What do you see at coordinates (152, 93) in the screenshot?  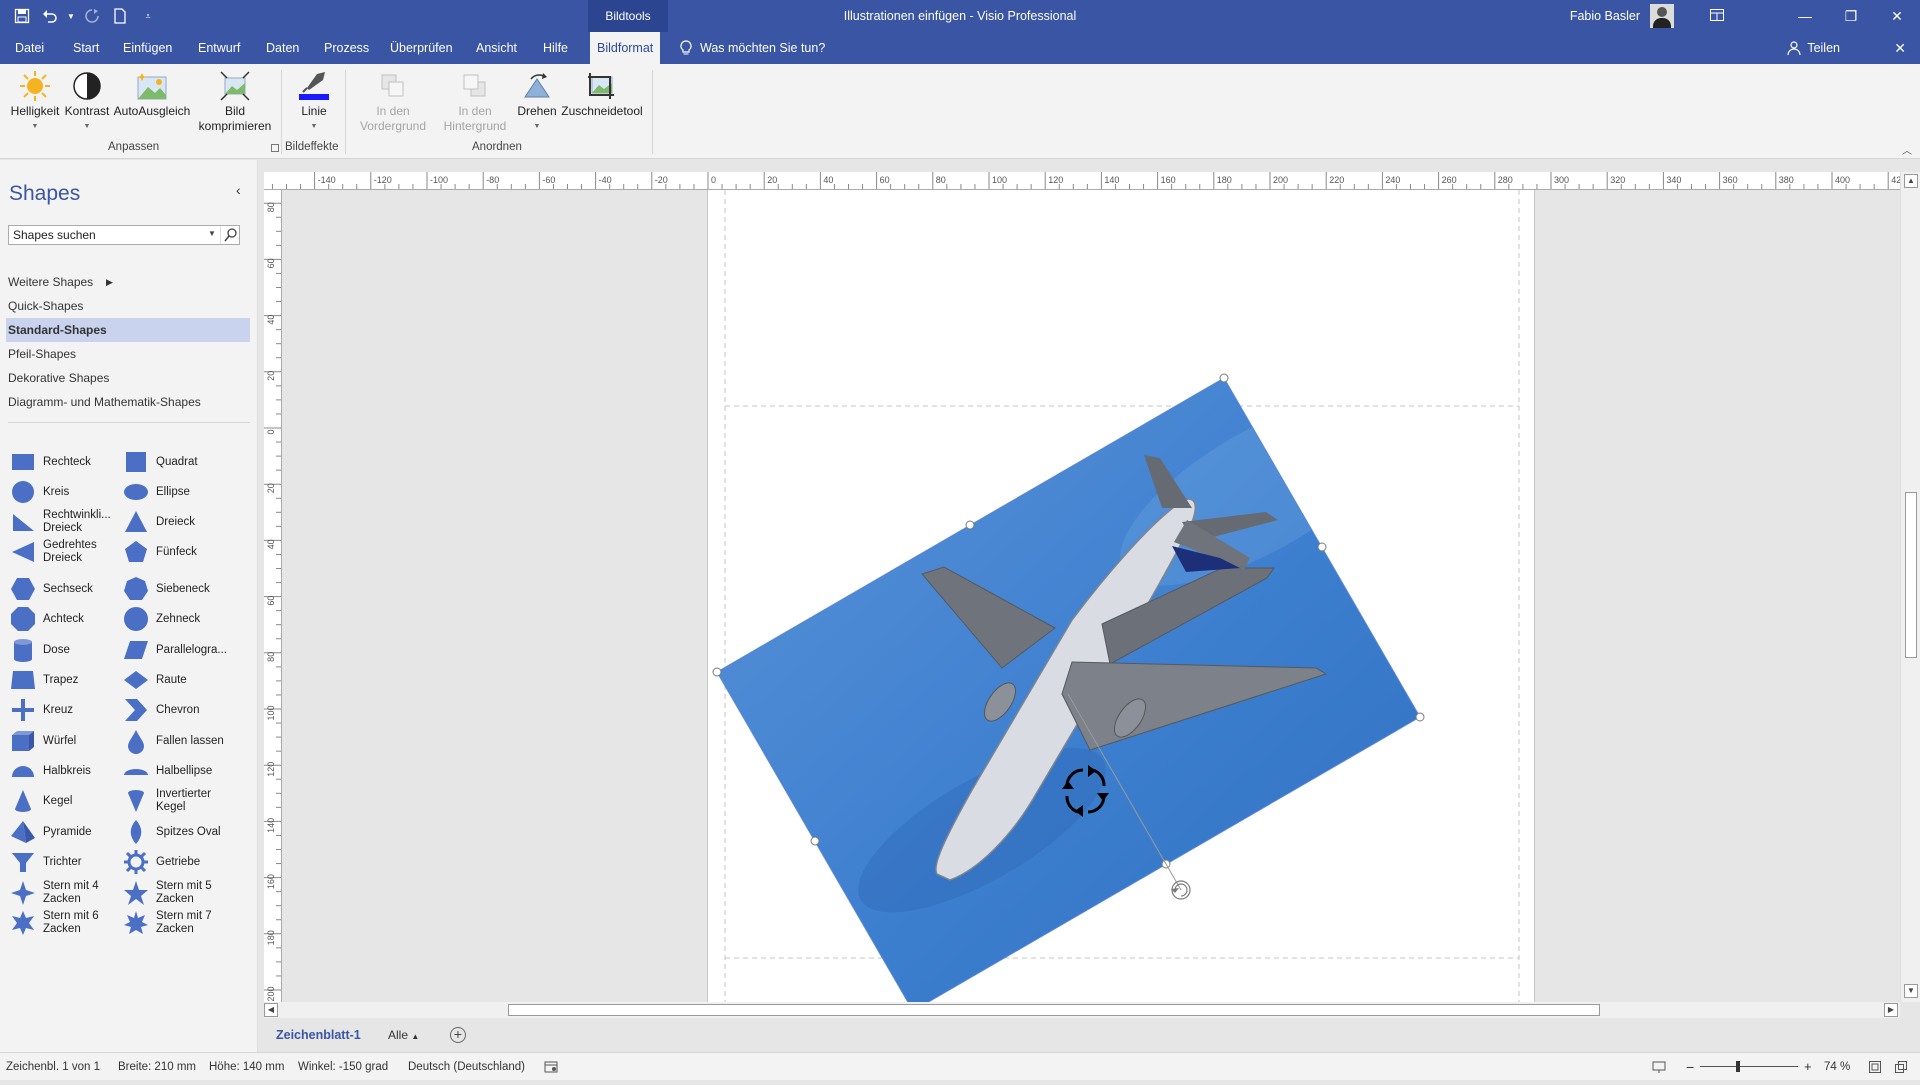 I see `autoausgleich-button: AutoAusgleich` at bounding box center [152, 93].